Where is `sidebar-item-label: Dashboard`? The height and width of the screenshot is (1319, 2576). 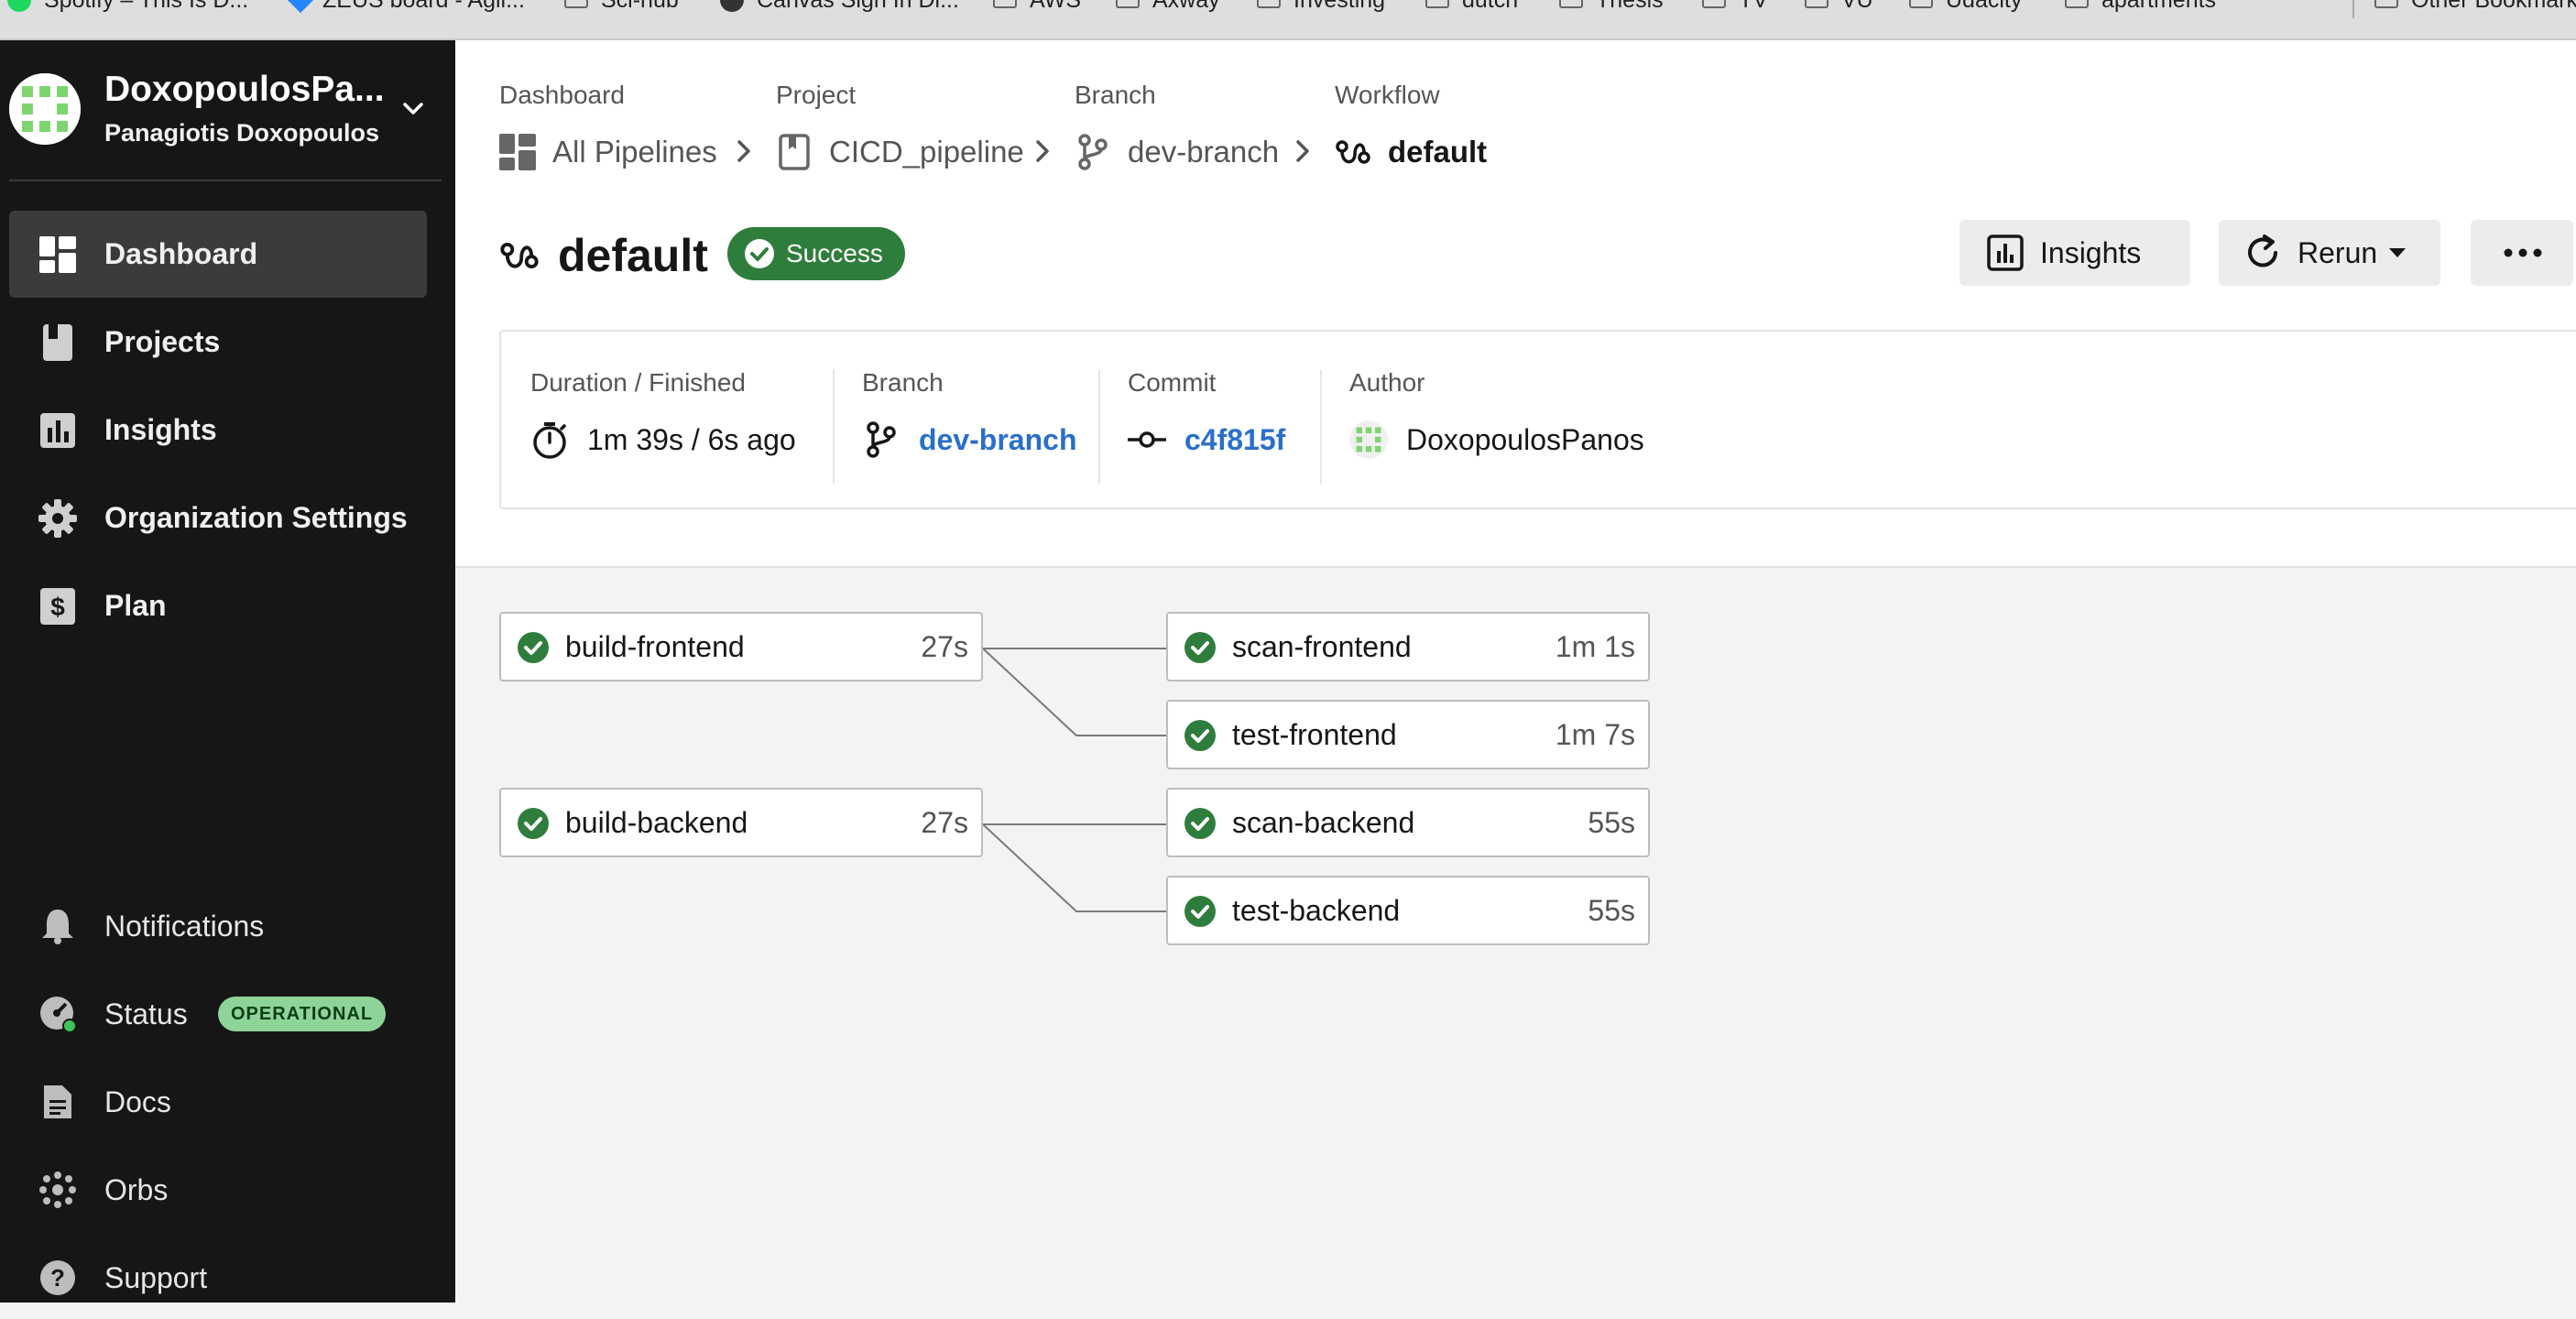 sidebar-item-label: Dashboard is located at coordinates (181, 253).